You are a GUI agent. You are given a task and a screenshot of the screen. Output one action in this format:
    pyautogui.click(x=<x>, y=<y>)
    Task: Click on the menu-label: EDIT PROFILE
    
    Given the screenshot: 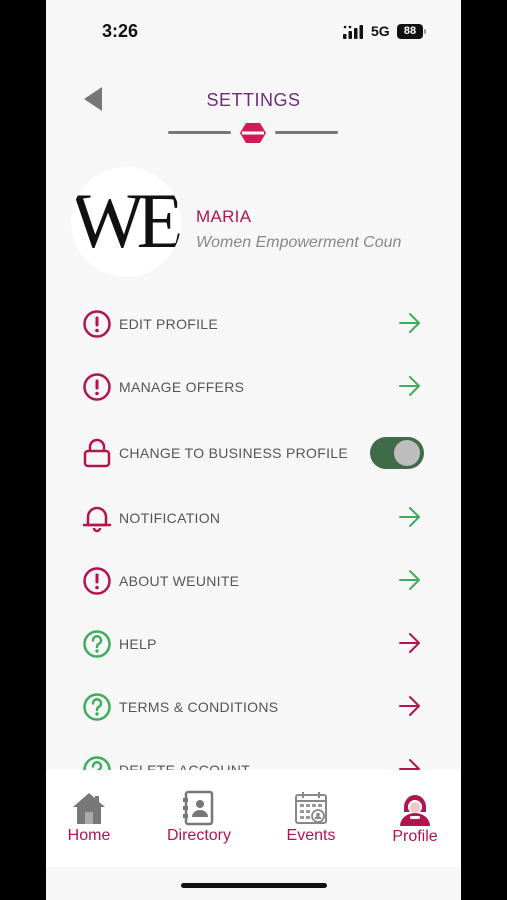 What is the action you would take?
    pyautogui.click(x=169, y=324)
    